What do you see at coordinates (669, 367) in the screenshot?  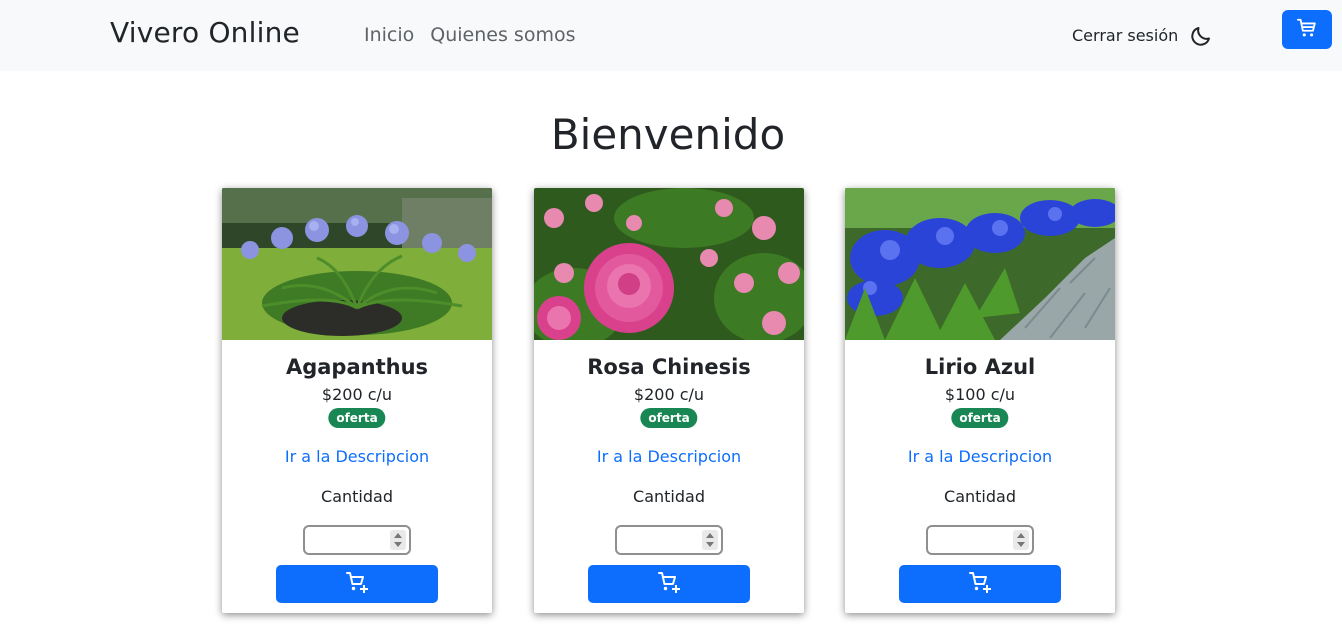 I see `product-name: Rosa Chinesis` at bounding box center [669, 367].